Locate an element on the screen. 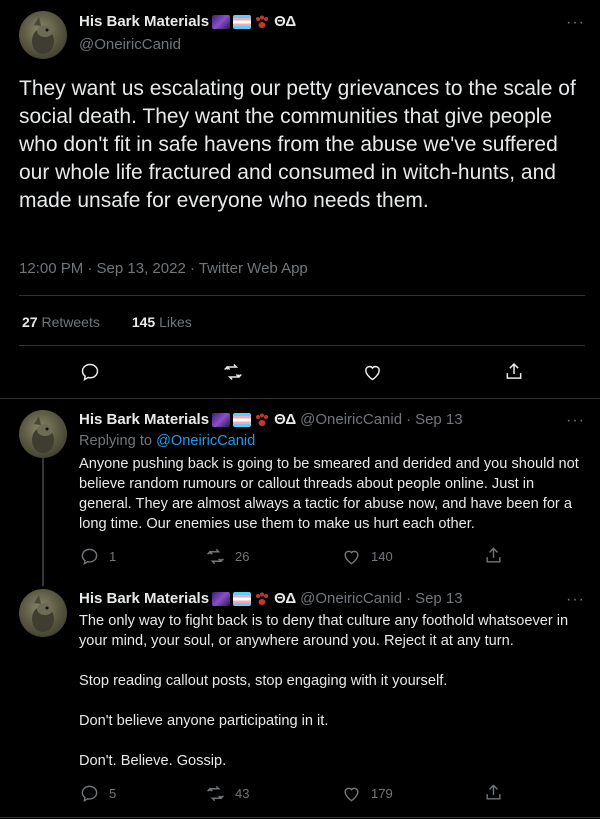 This screenshot has width=600, height=819. replying-to-handle: @OneiricCanid is located at coordinates (205, 441).